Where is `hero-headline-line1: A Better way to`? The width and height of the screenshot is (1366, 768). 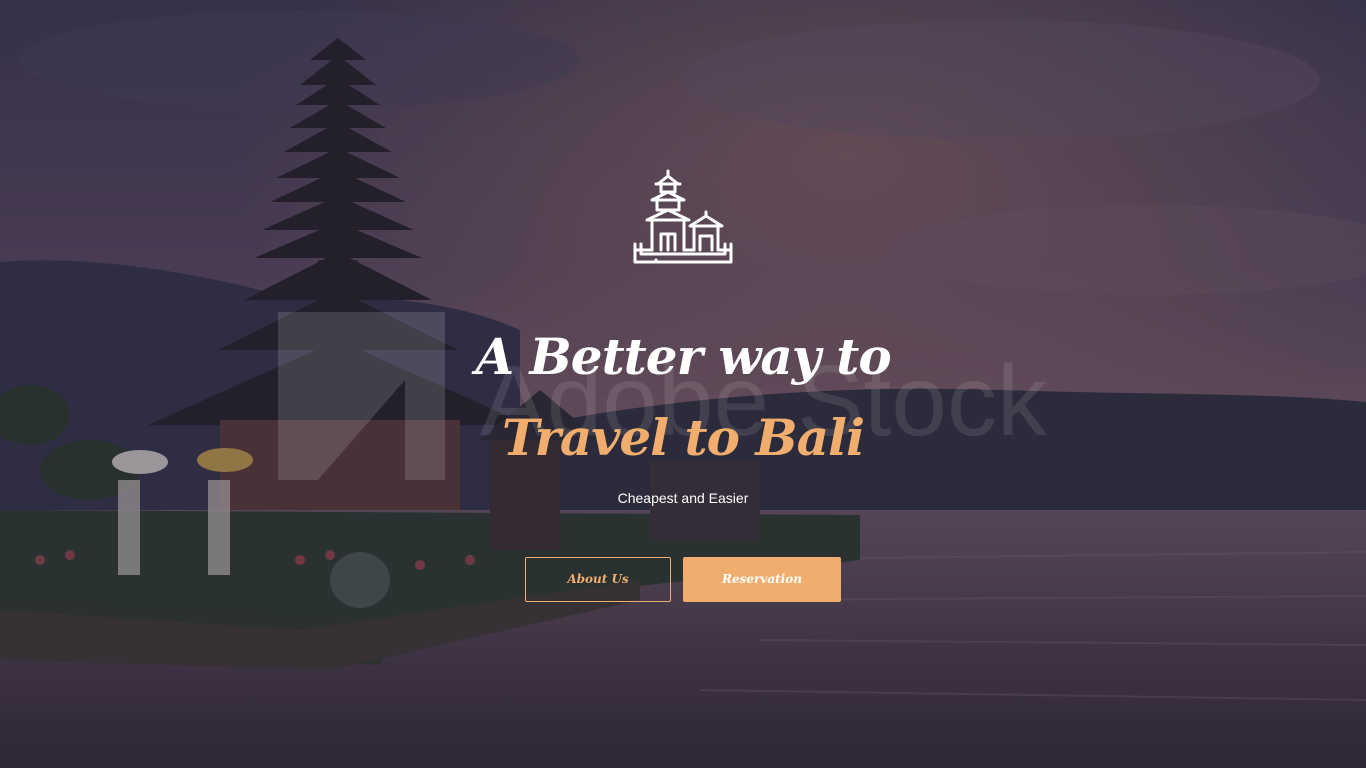 hero-headline-line1: A Better way to is located at coordinates (683, 356).